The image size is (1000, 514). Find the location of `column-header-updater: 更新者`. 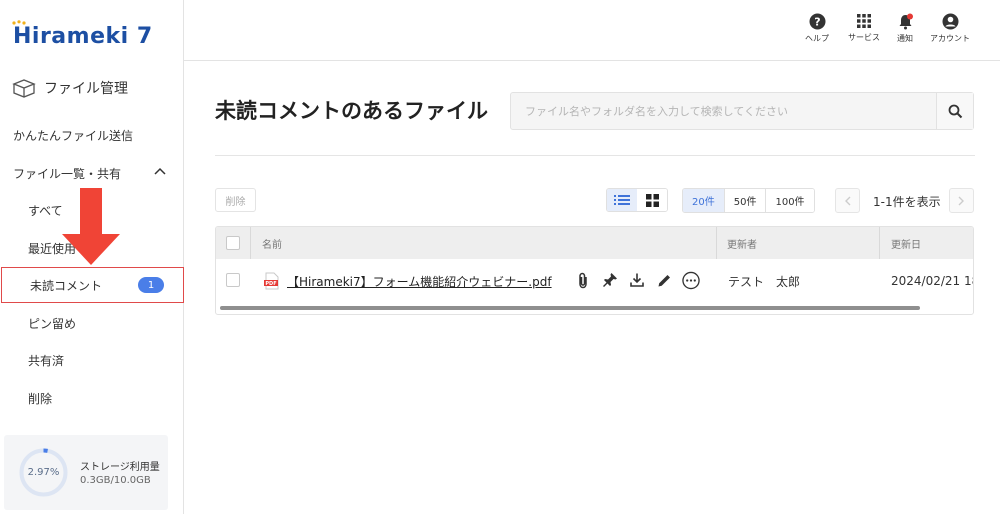

column-header-updater: 更新者 is located at coordinates (742, 243).